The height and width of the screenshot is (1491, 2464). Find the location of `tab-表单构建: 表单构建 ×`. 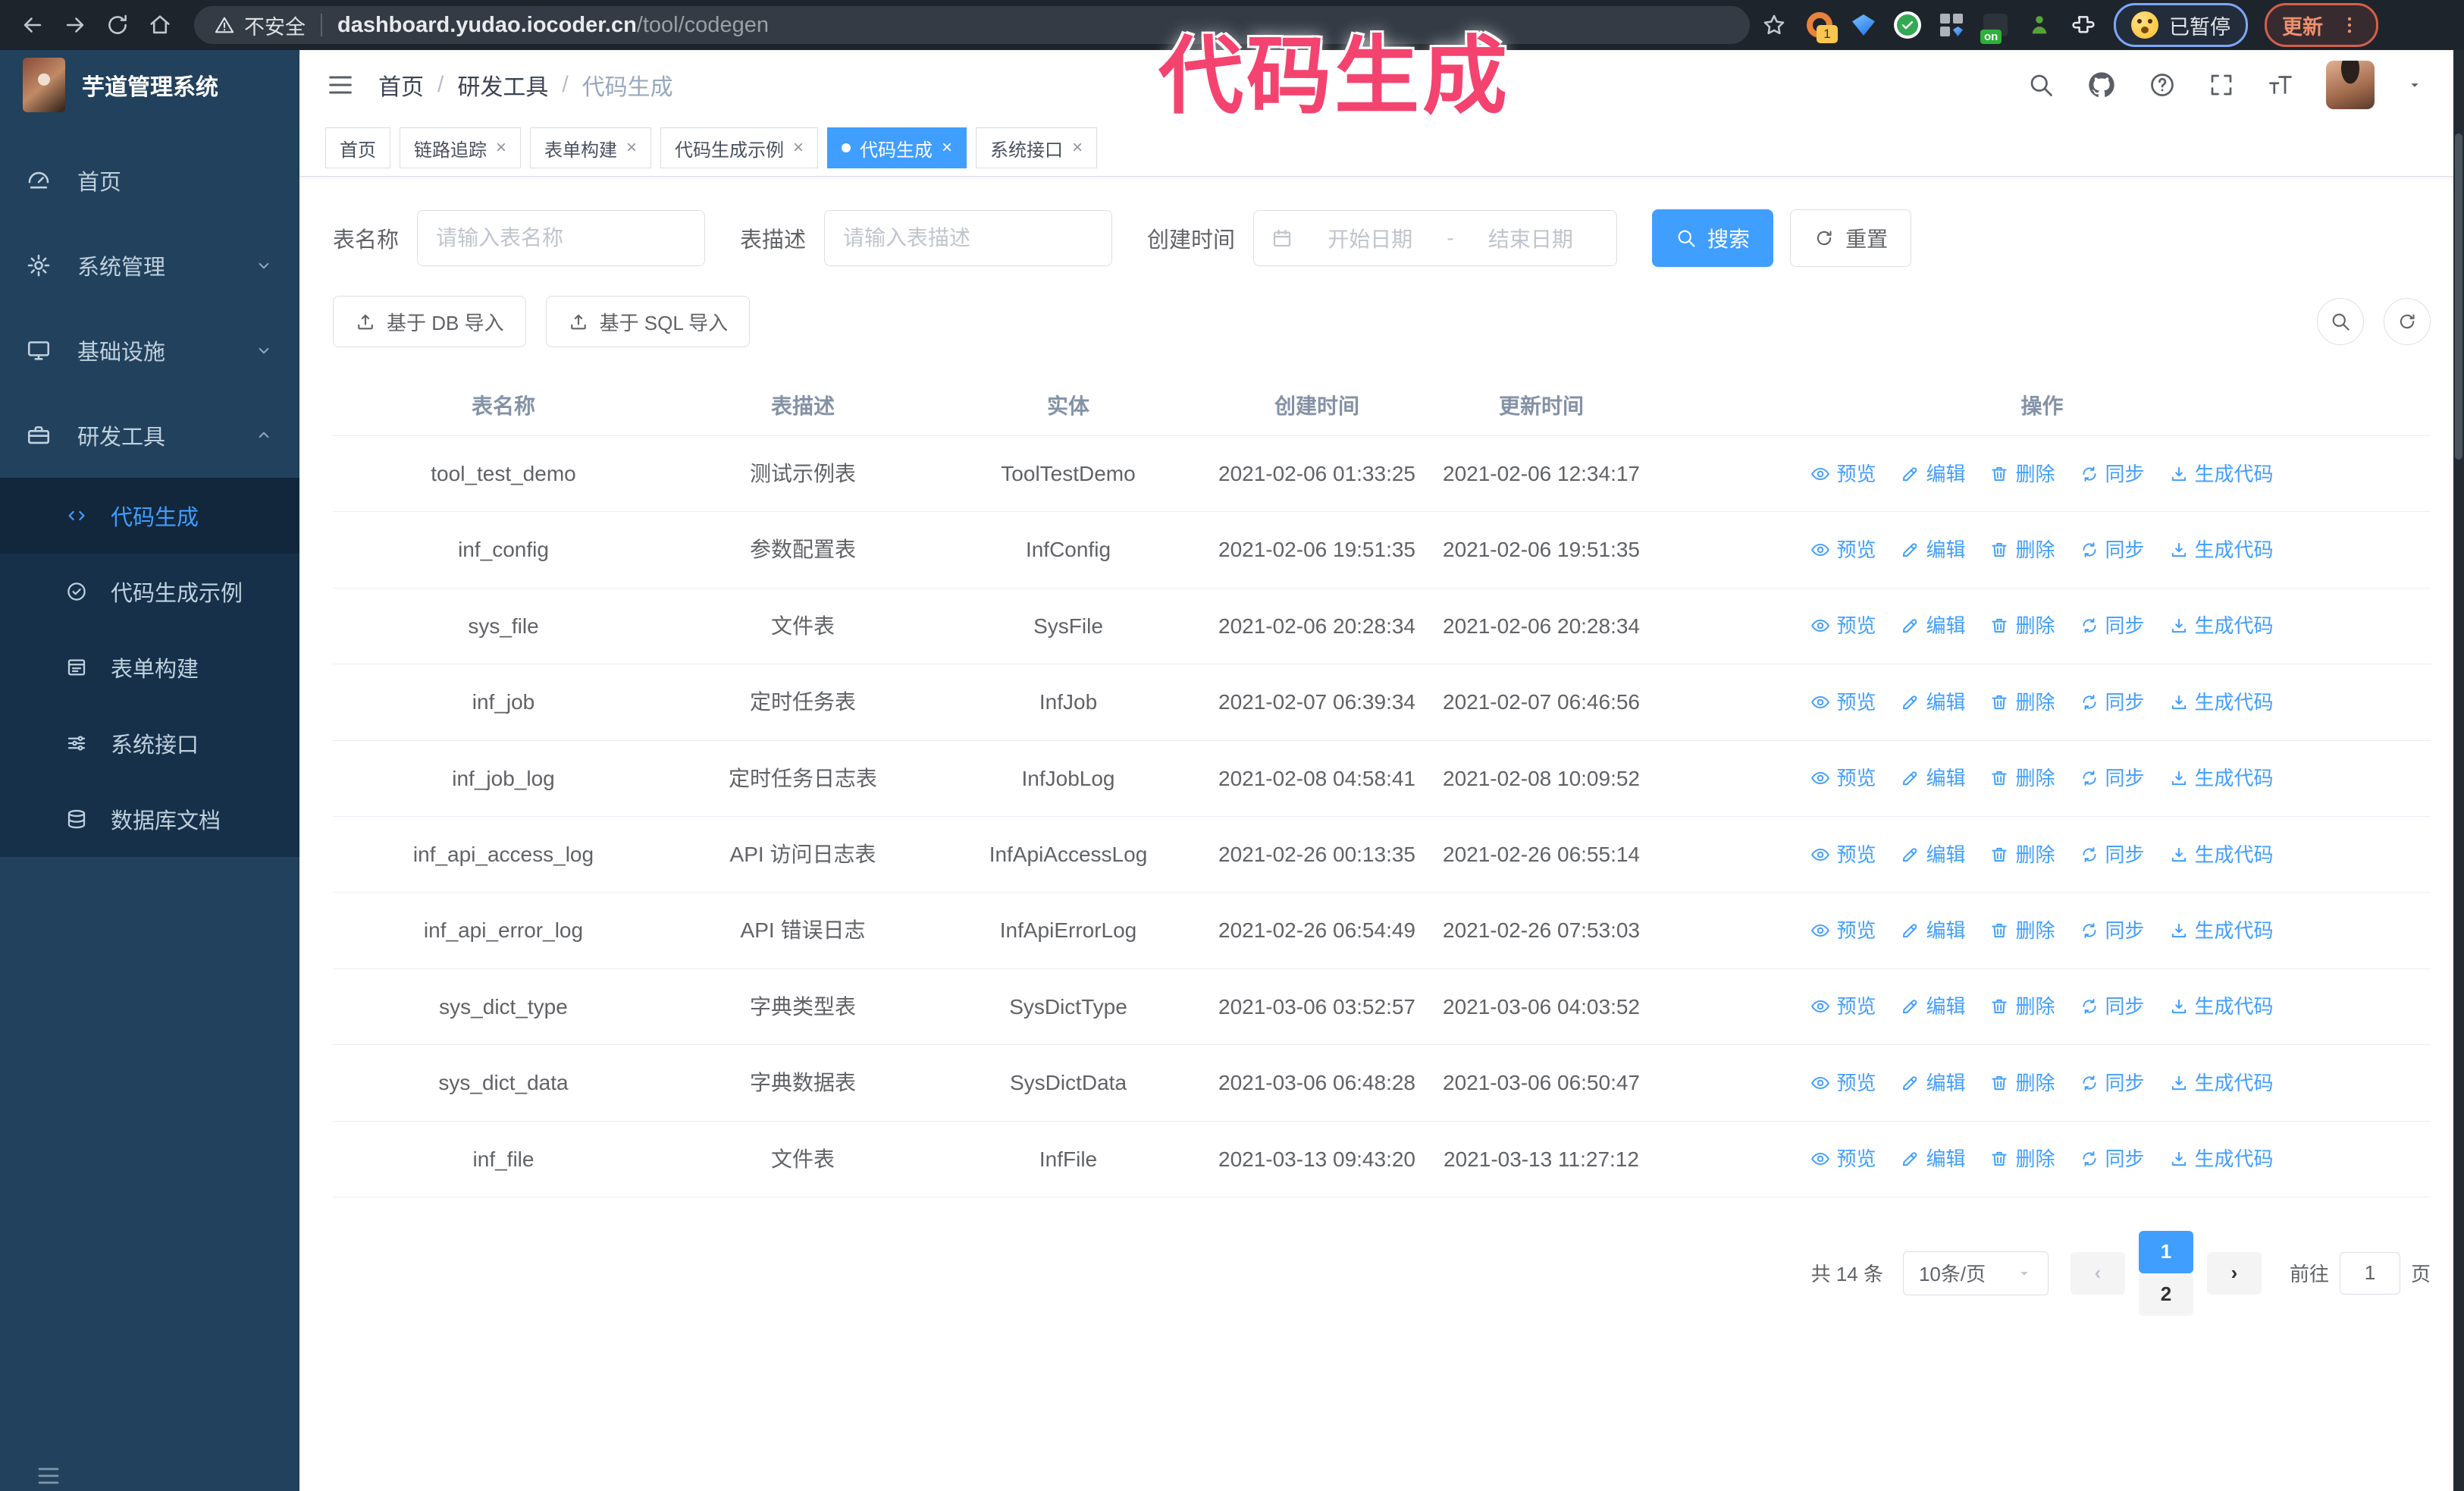

tab-表单构建: 表单构建 × is located at coordinates (591, 147).